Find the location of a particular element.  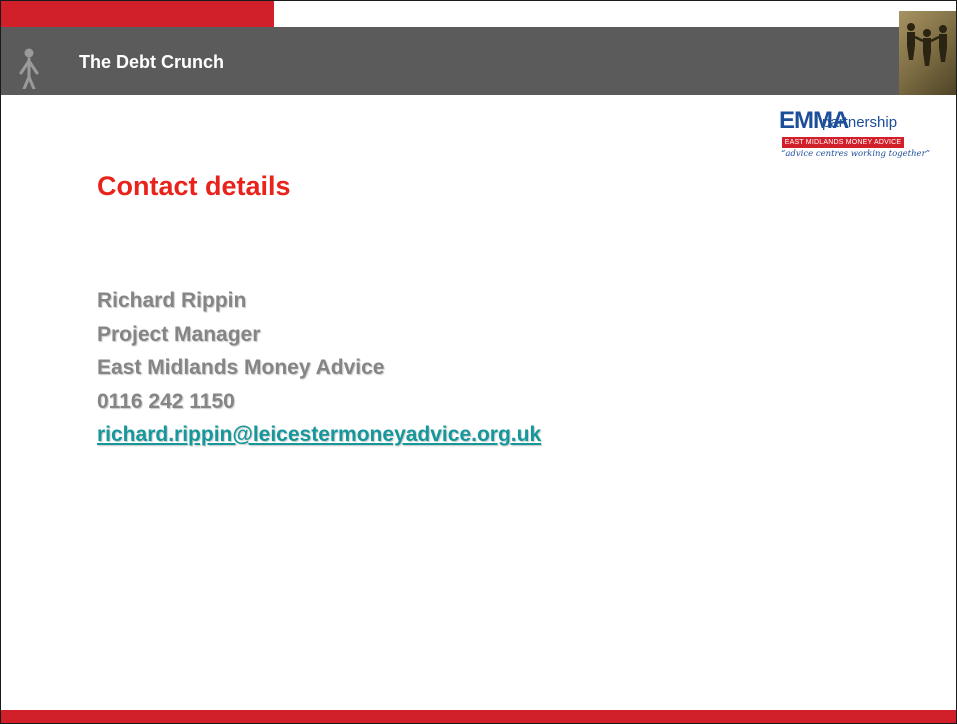

contact-organisation: East Midlands Money Advice is located at coordinates (241, 367).